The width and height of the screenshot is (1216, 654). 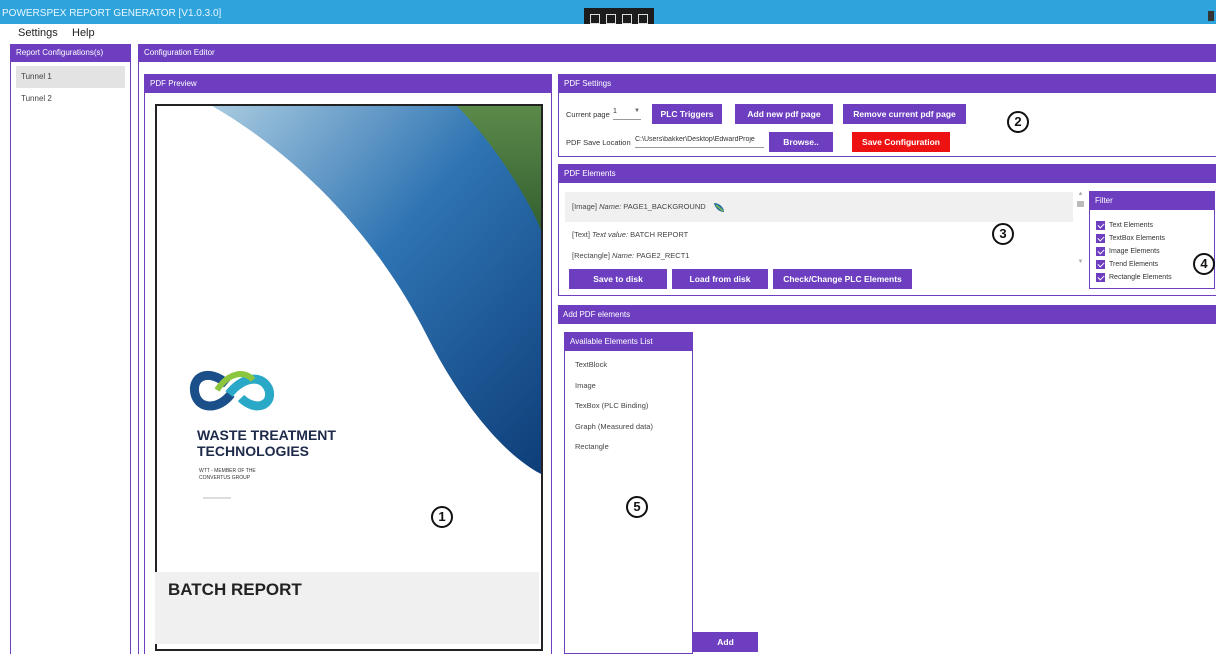 What do you see at coordinates (1204, 264) in the screenshot?
I see `marker-4: 4` at bounding box center [1204, 264].